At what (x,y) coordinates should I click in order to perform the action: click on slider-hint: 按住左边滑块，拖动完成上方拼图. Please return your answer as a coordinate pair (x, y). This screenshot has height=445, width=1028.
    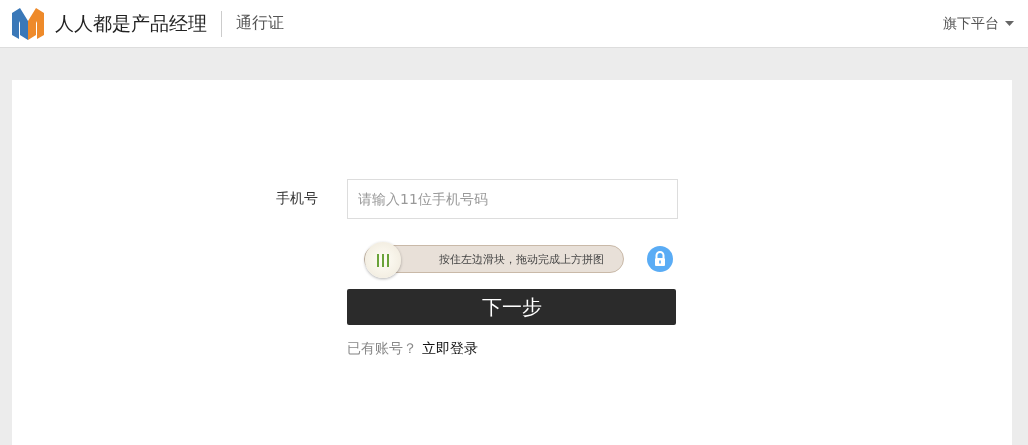
    Looking at the image, I should click on (521, 259).